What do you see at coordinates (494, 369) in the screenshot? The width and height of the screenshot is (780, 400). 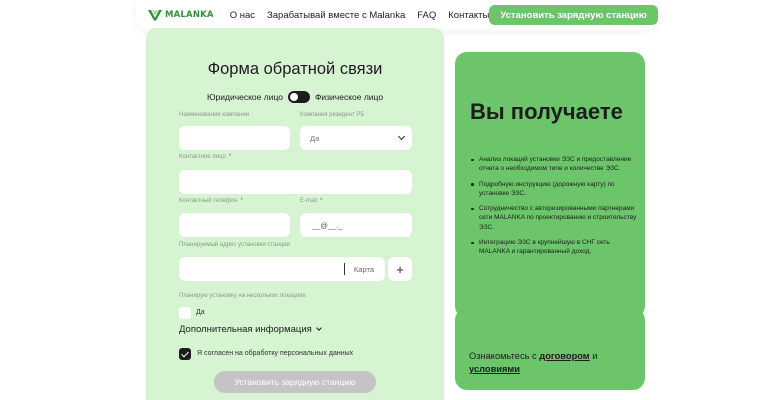 I see `conditions-link: условиями` at bounding box center [494, 369].